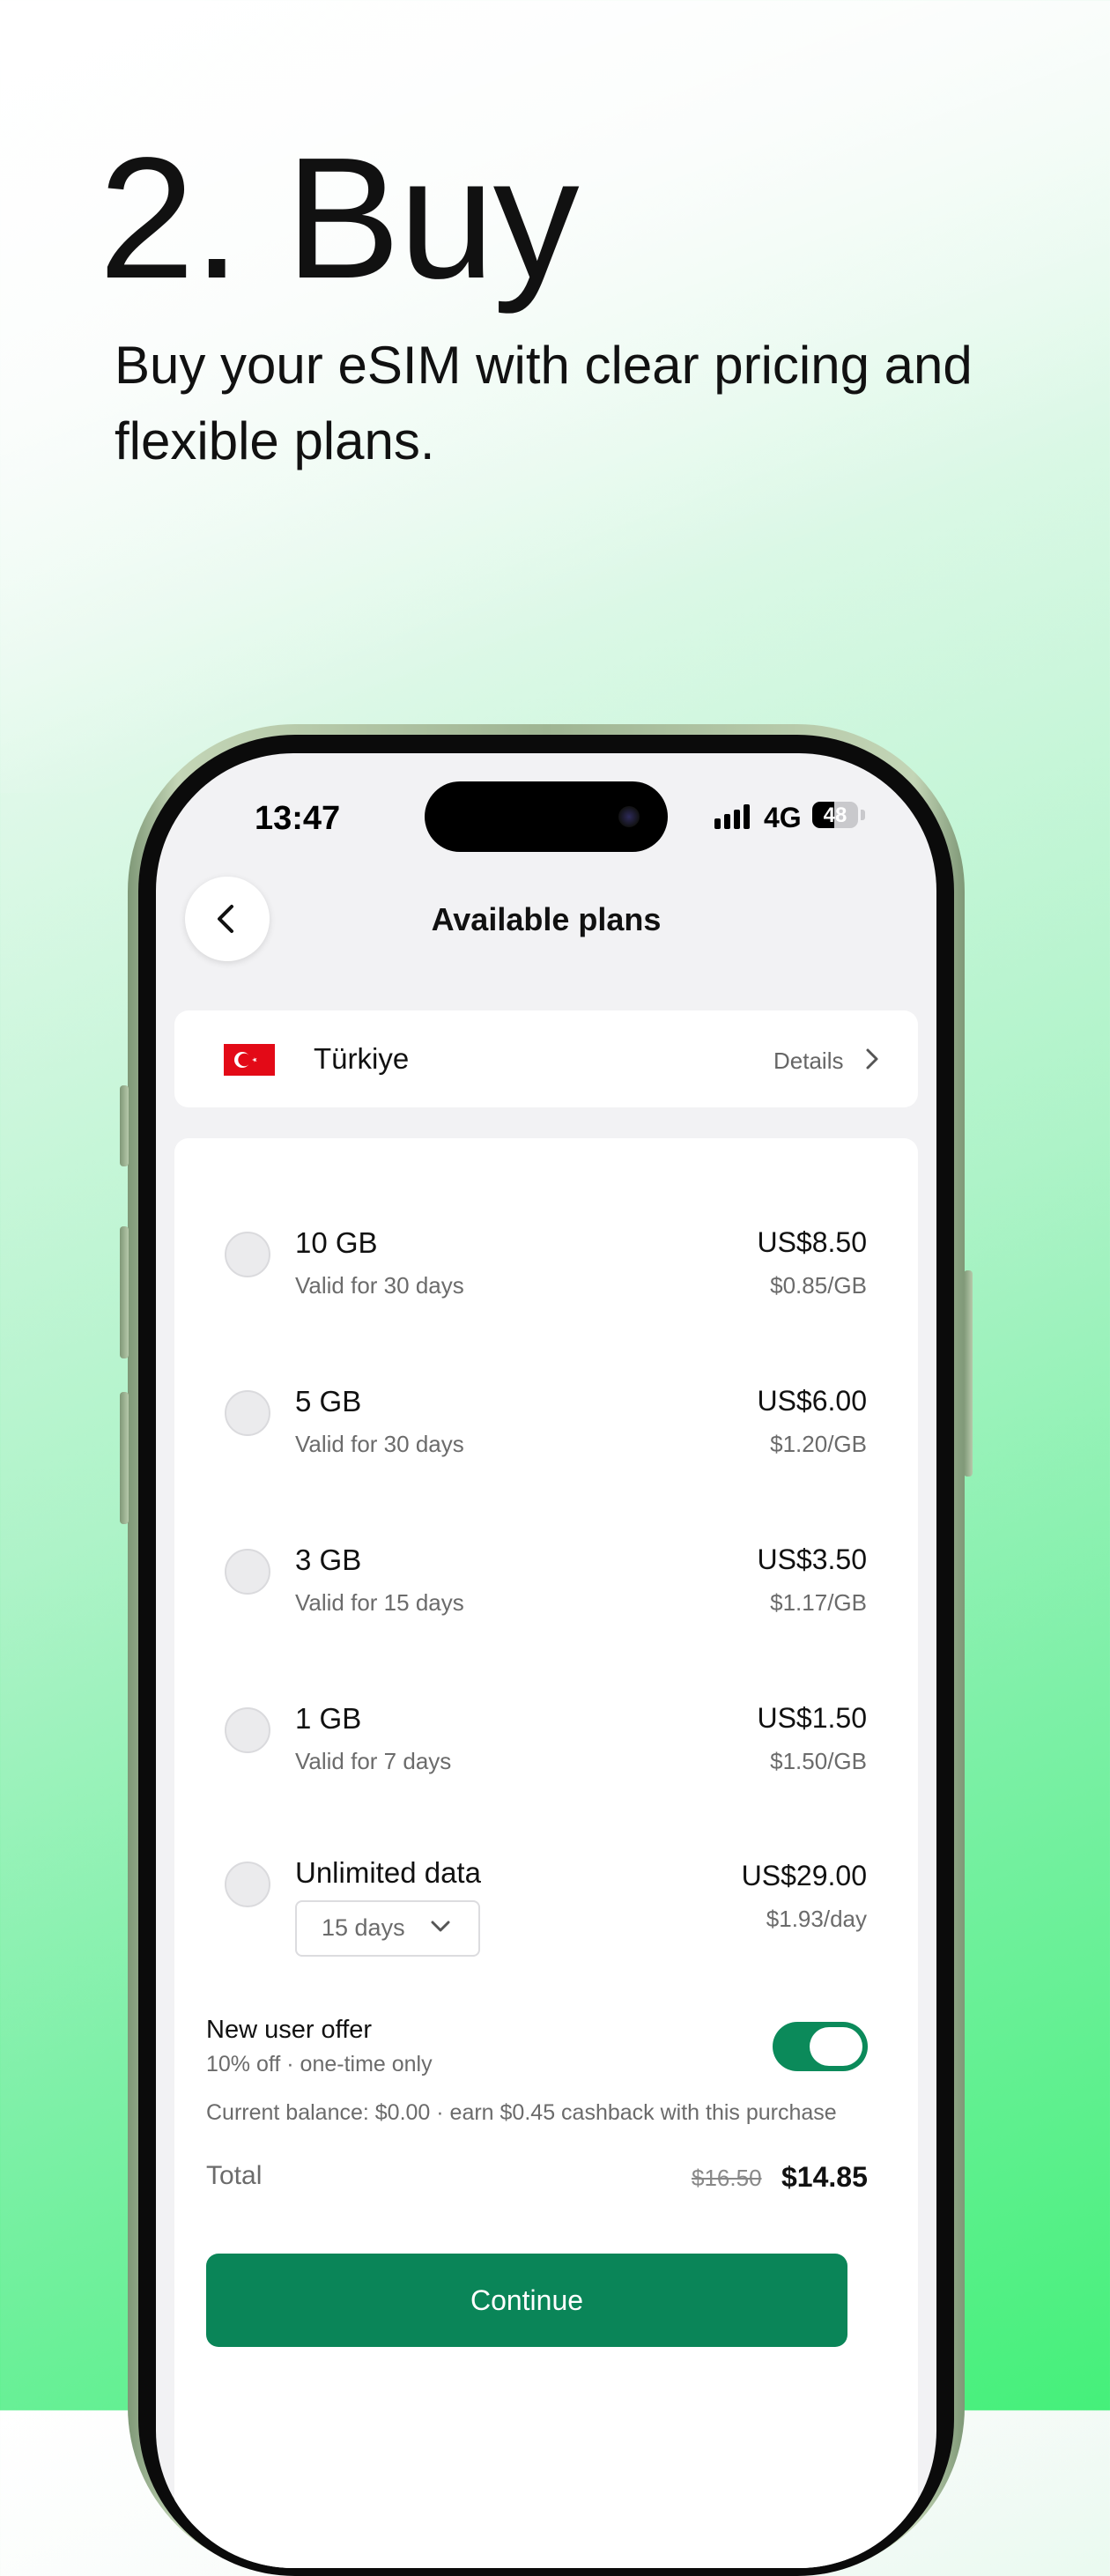 Image resolution: width=1110 pixels, height=2576 pixels. What do you see at coordinates (234, 2175) in the screenshot?
I see `total-label: Total` at bounding box center [234, 2175].